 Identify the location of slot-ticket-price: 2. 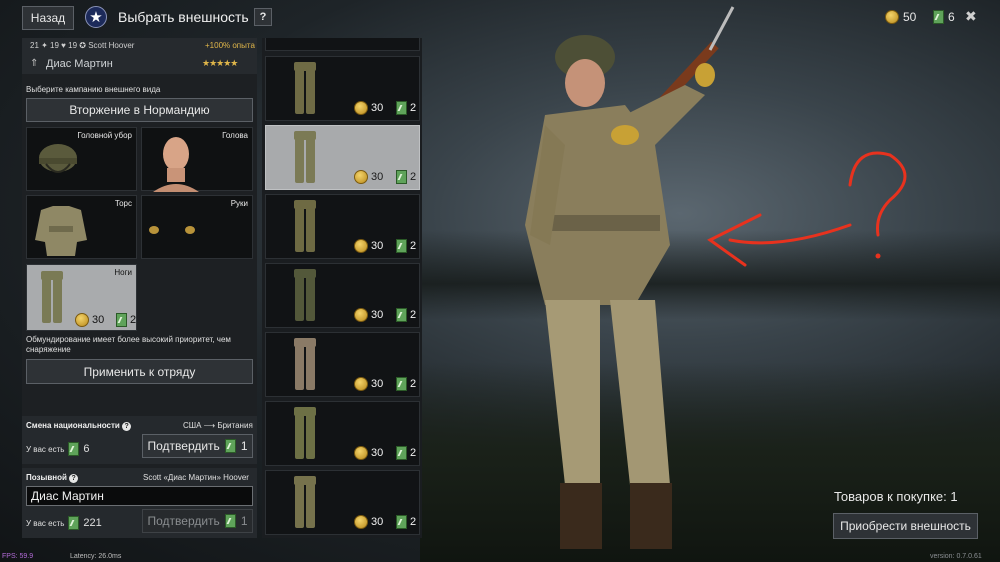
(126, 320).